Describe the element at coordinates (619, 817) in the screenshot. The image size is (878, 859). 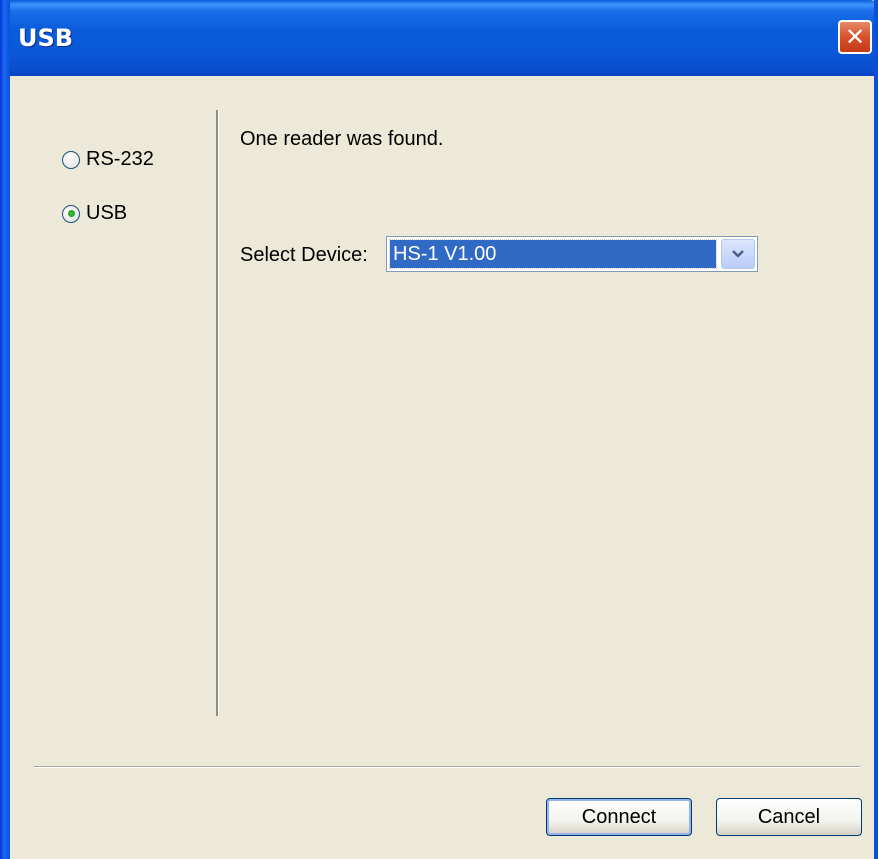
I see `connect-button: Connect` at that location.